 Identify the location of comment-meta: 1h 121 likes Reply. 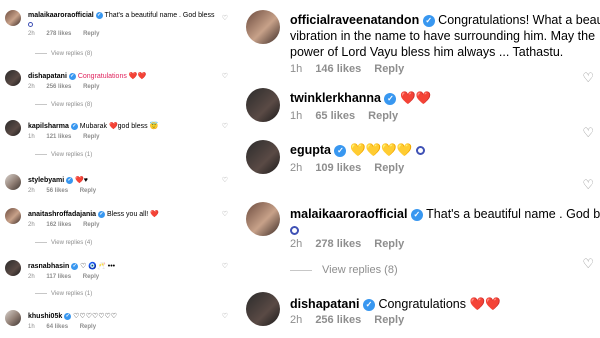
(64, 137).